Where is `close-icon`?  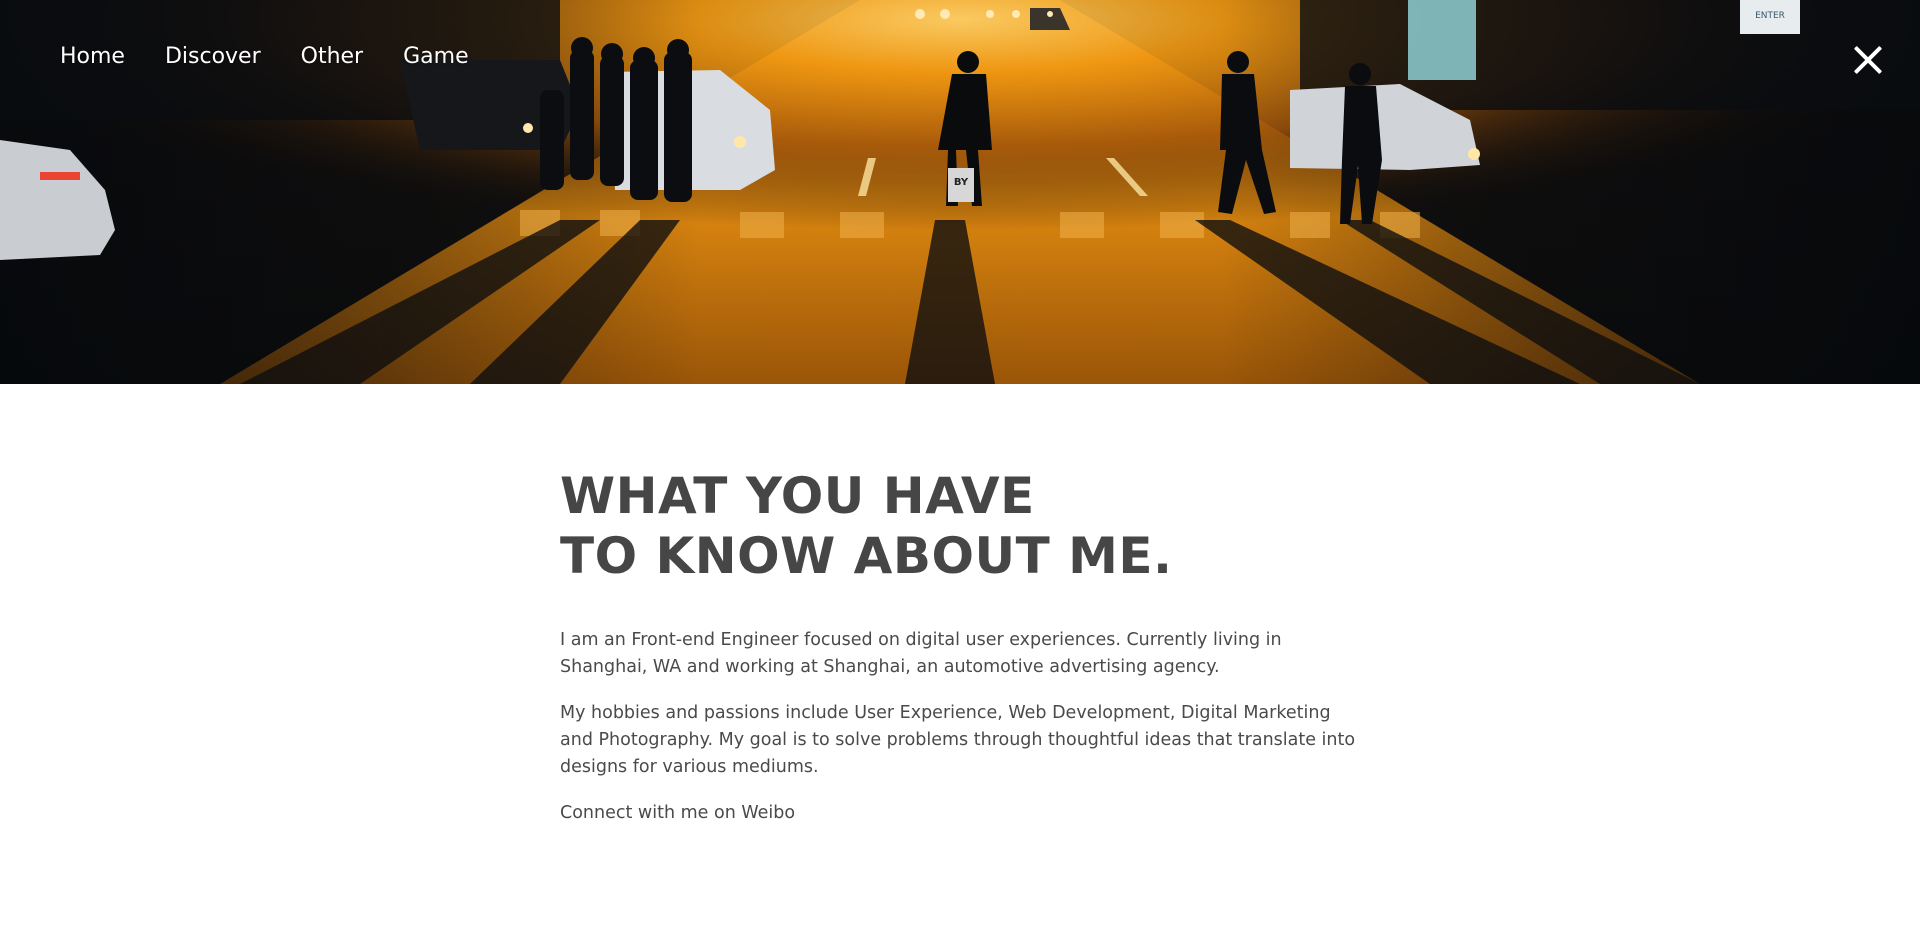 close-icon is located at coordinates (1868, 60).